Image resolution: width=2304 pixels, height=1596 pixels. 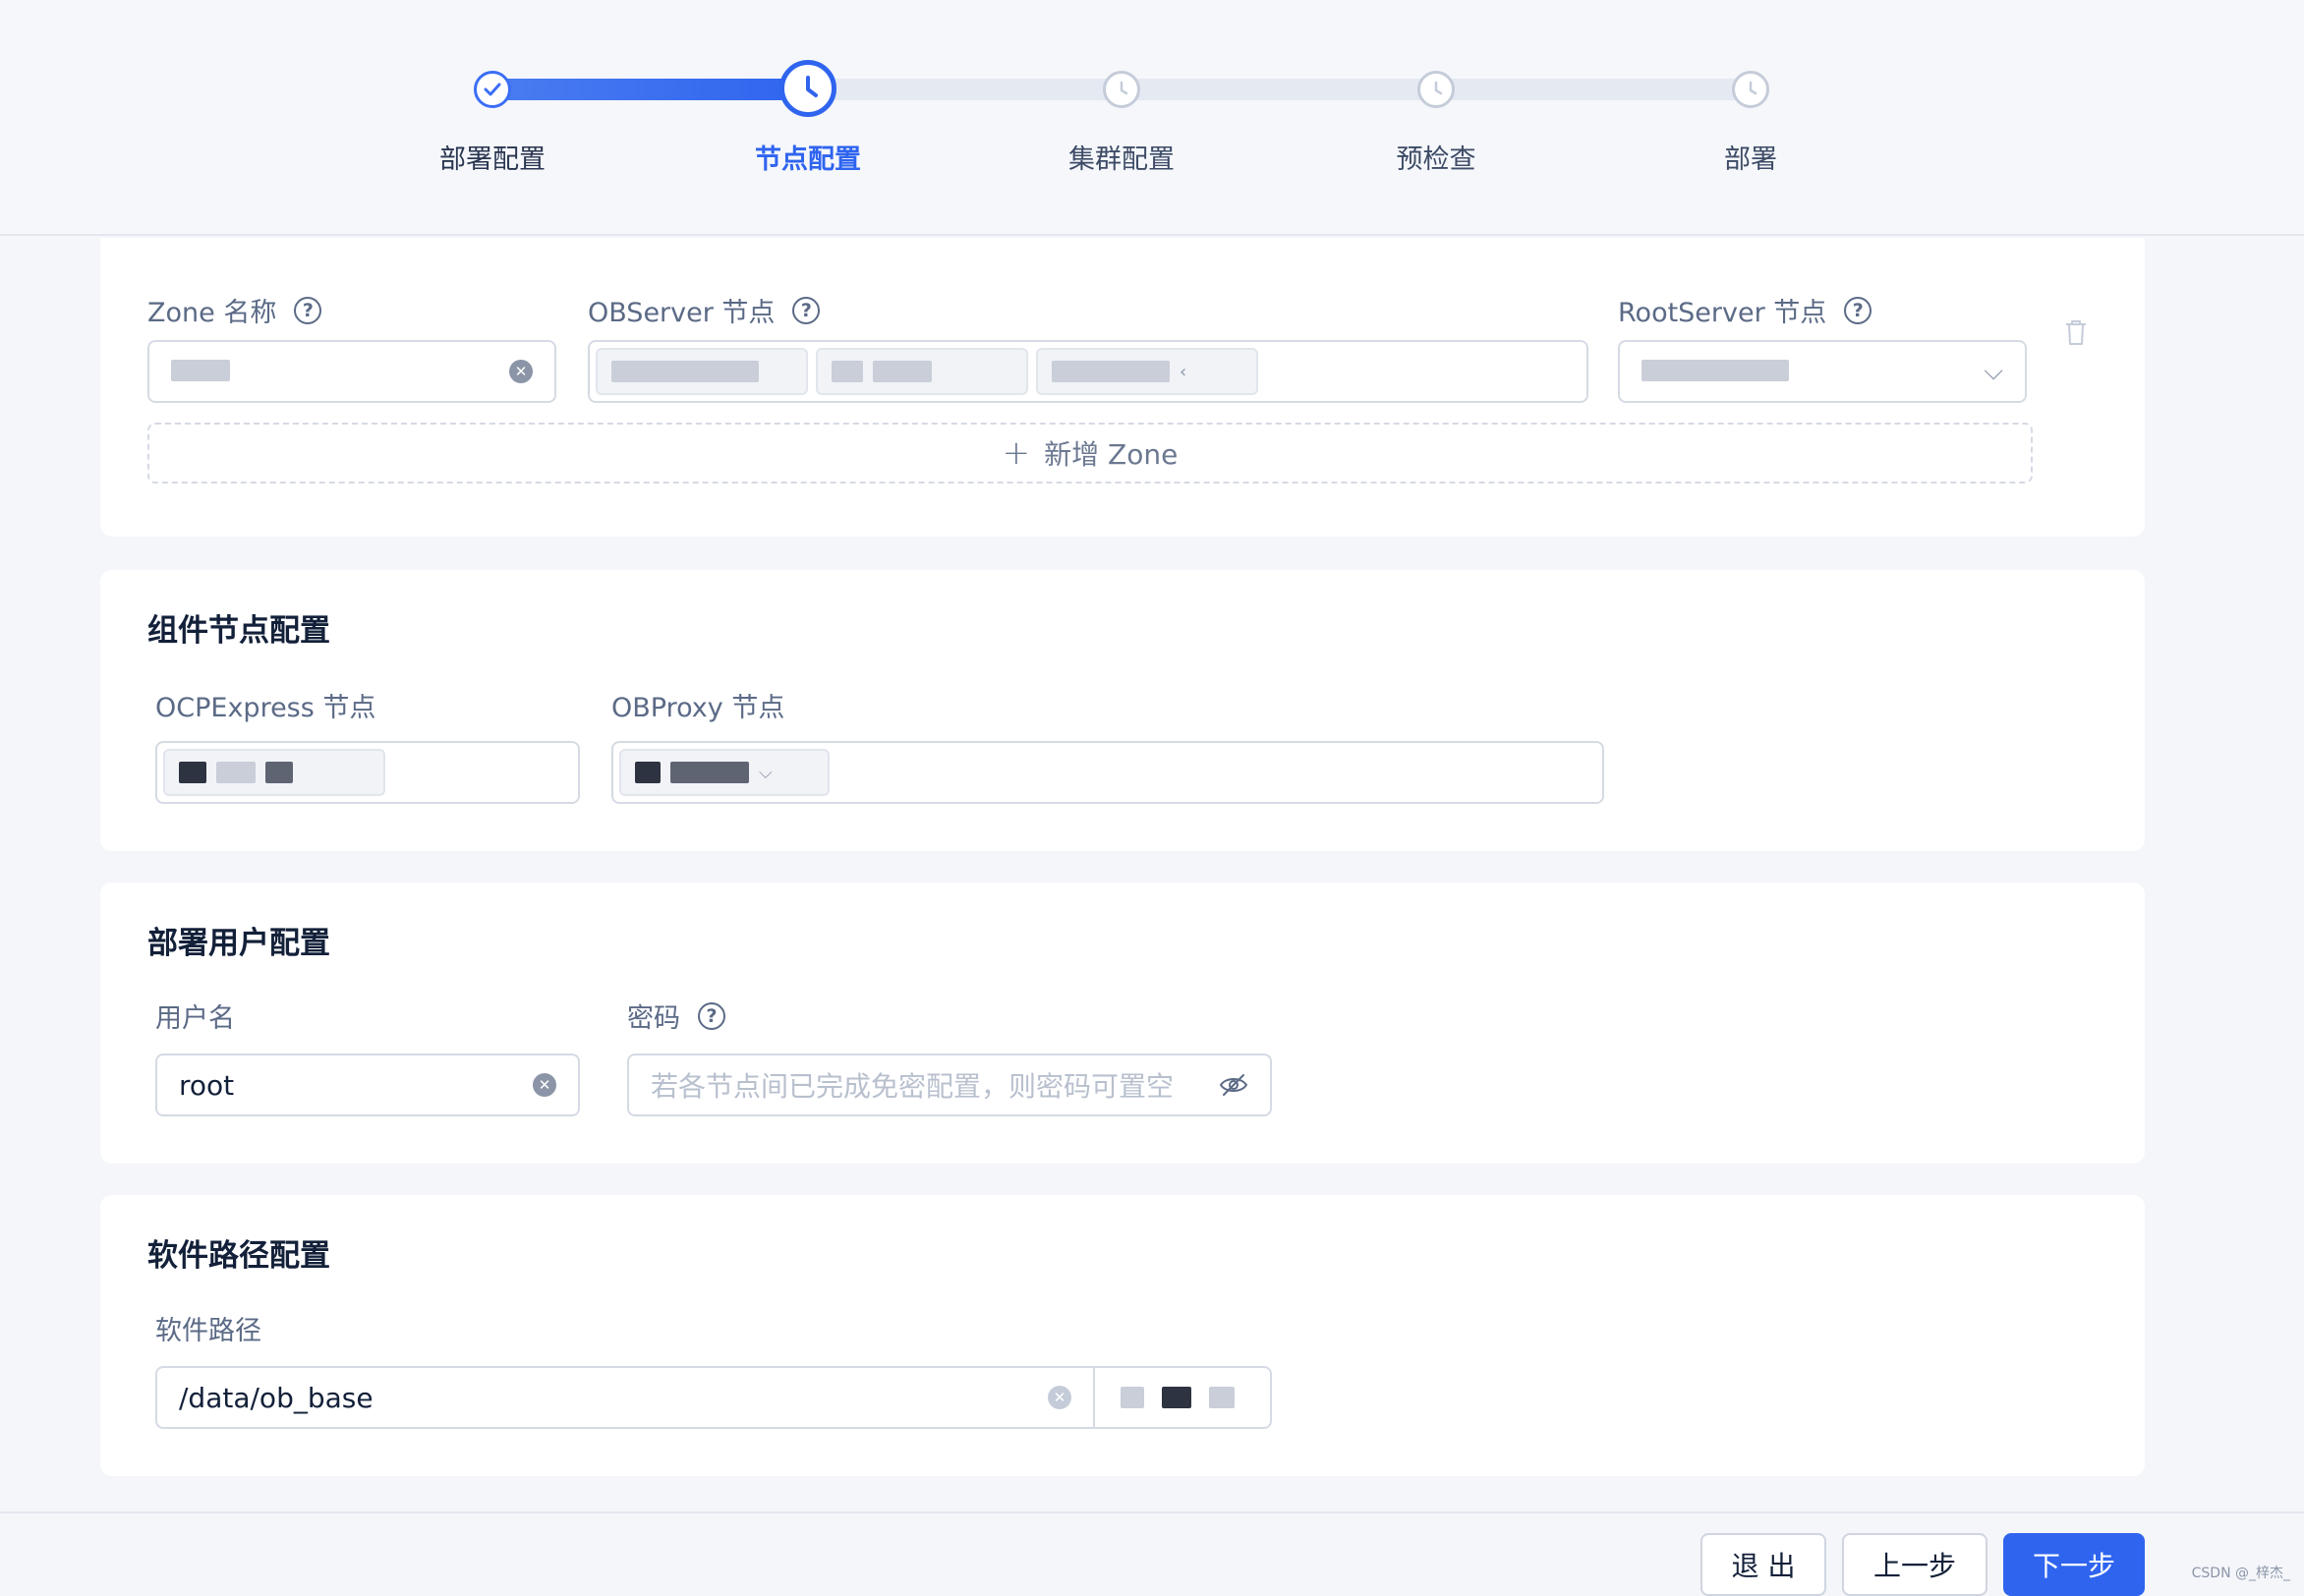 I want to click on step-track-pending, so click(x=1290, y=89).